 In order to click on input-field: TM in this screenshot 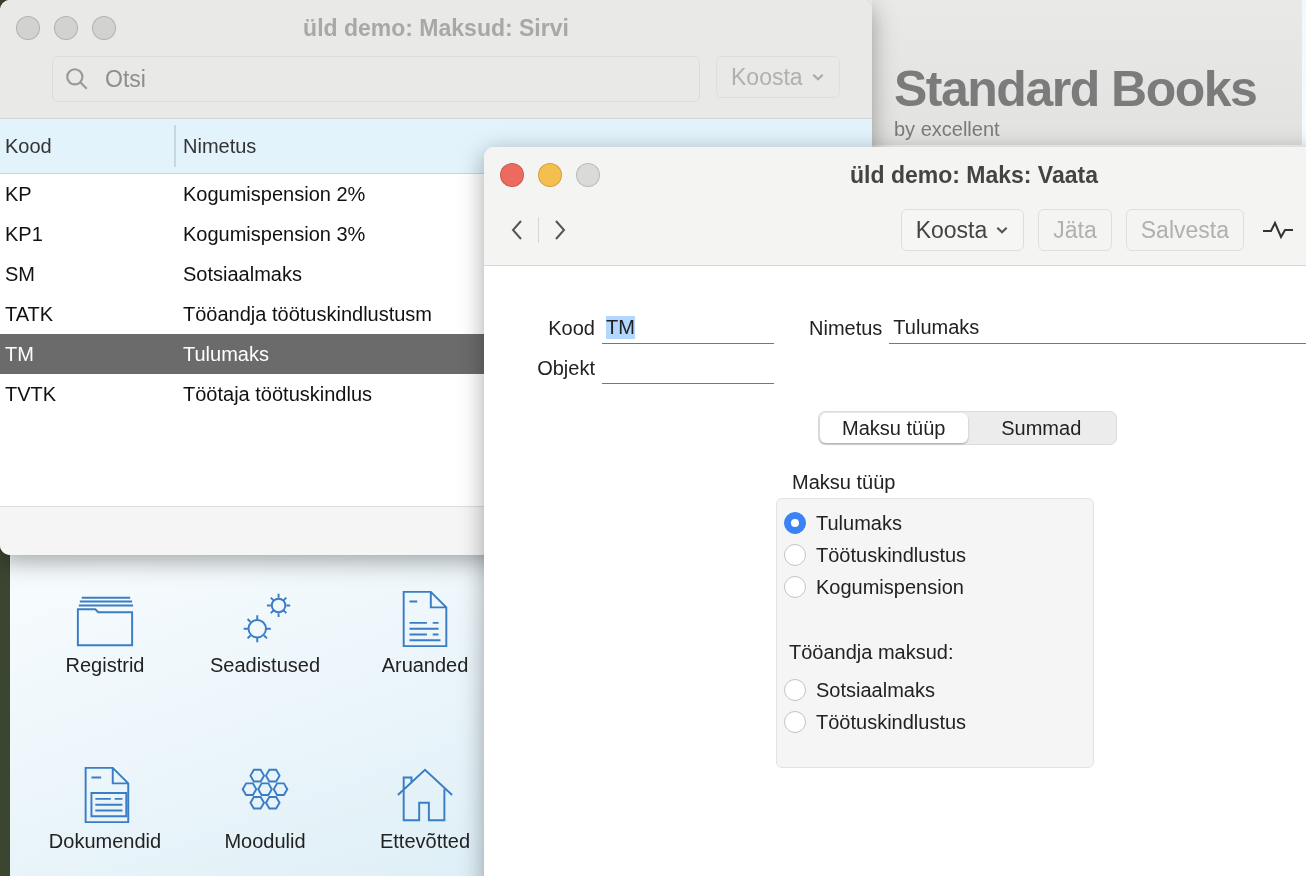, I will do `click(688, 328)`.